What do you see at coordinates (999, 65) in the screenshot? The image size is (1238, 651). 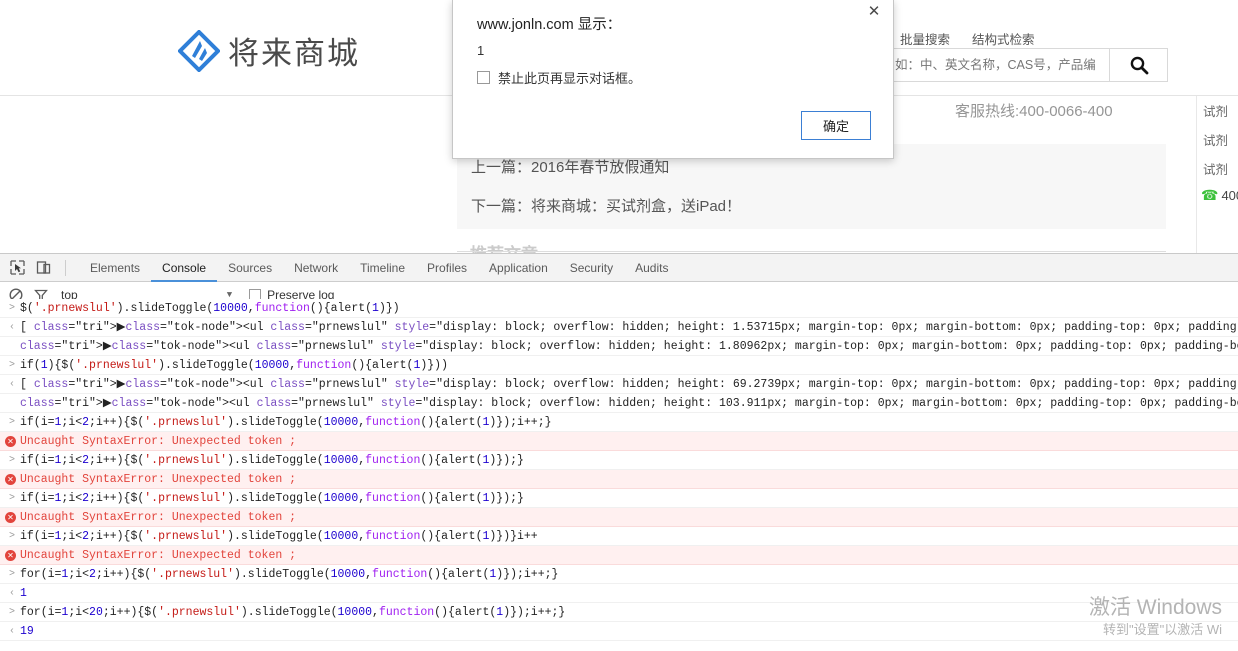 I see `search-input` at bounding box center [999, 65].